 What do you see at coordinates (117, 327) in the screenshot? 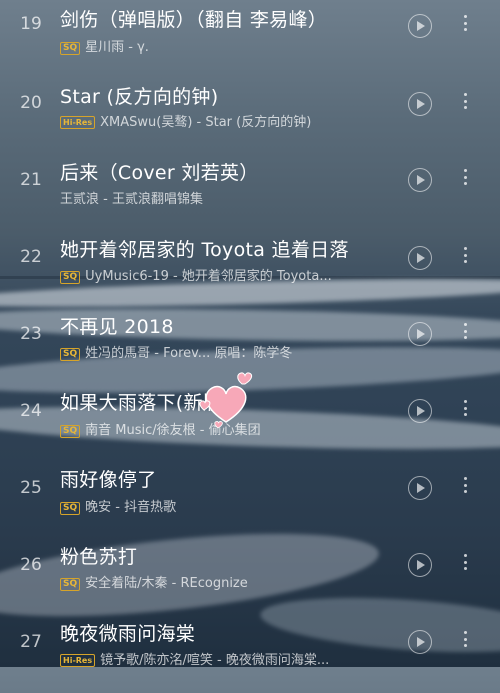
I see `song-title: 不再见 2018` at bounding box center [117, 327].